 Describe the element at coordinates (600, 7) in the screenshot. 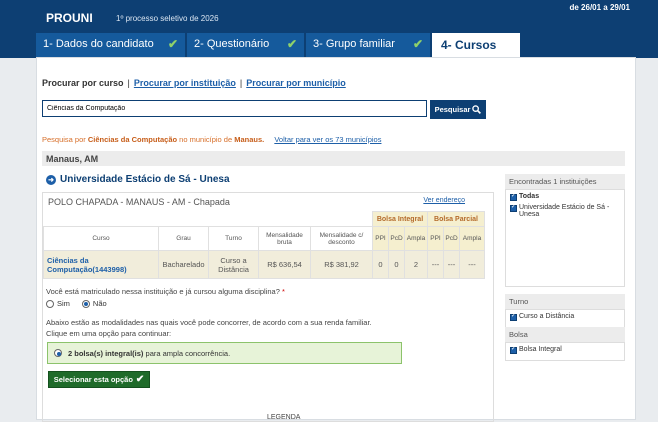

I see `period-text: de 26/01 a 29/01` at that location.